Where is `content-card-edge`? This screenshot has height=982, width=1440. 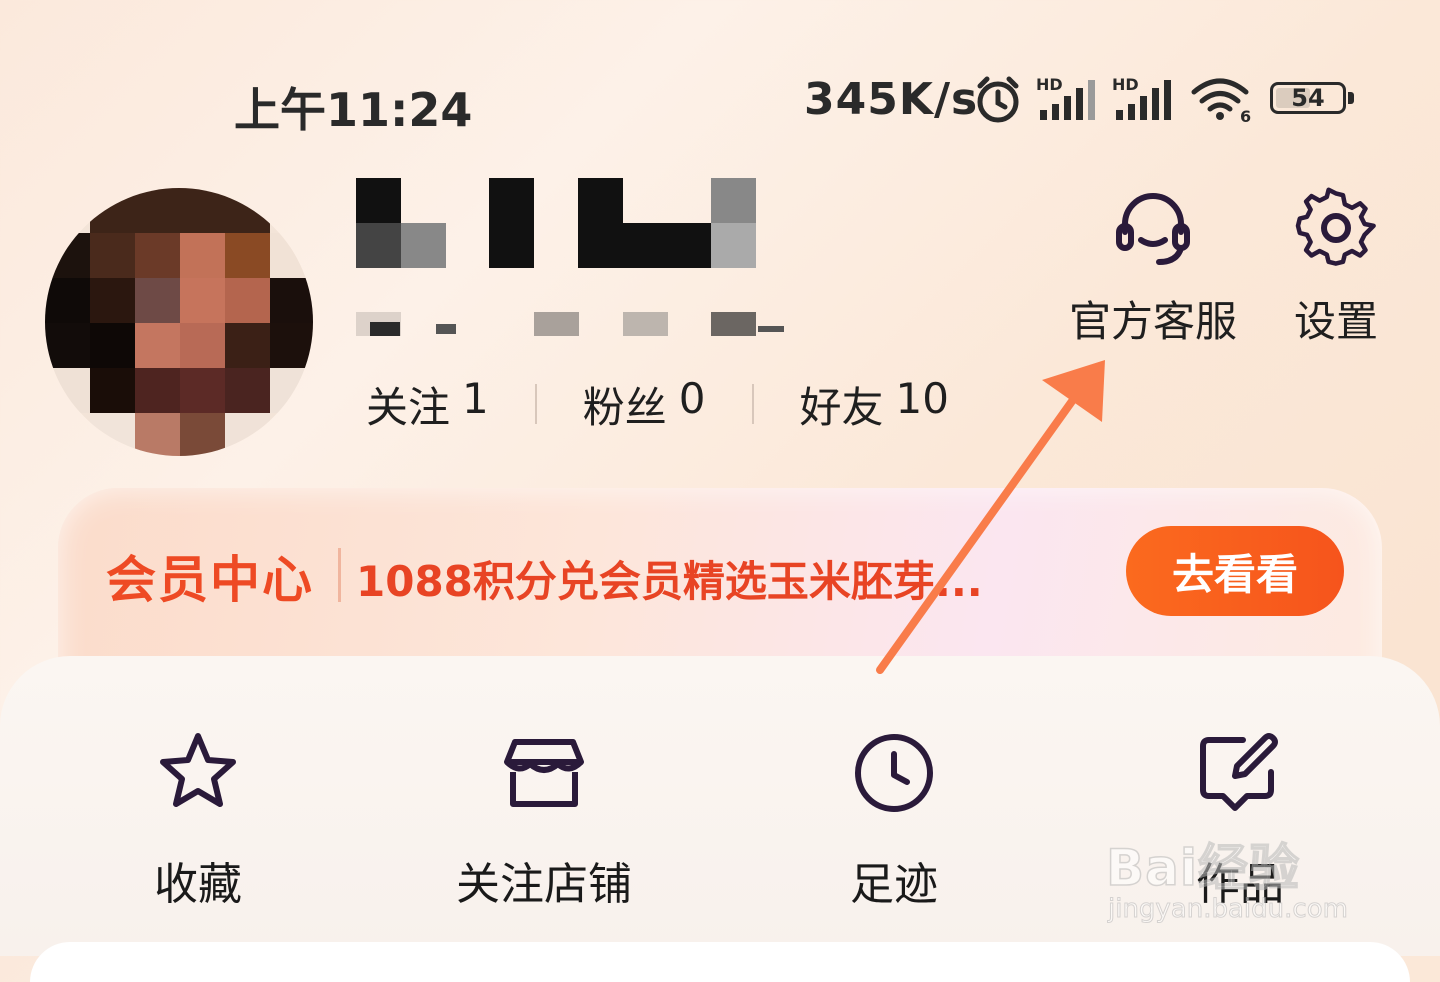 content-card-edge is located at coordinates (720, 962).